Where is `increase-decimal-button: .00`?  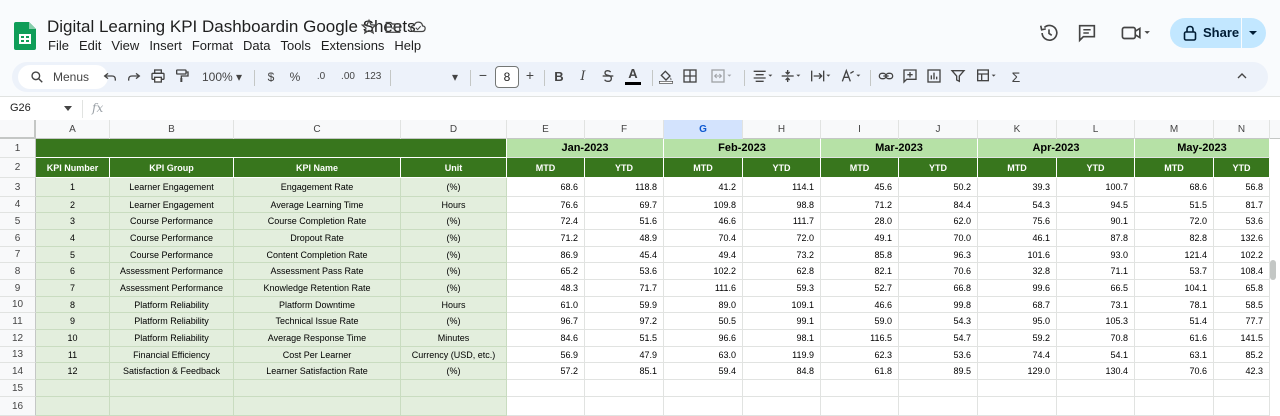
increase-decimal-button: .00 is located at coordinates (348, 77).